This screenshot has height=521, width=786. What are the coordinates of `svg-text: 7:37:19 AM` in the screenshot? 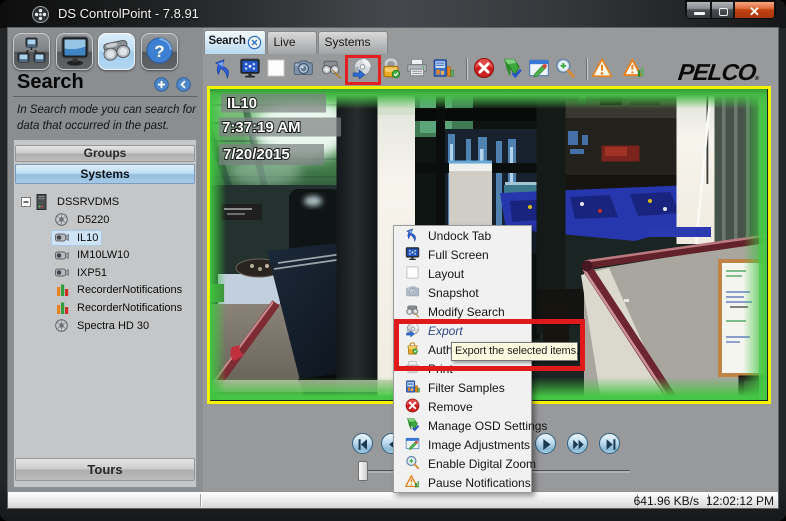 It's located at (261, 127).